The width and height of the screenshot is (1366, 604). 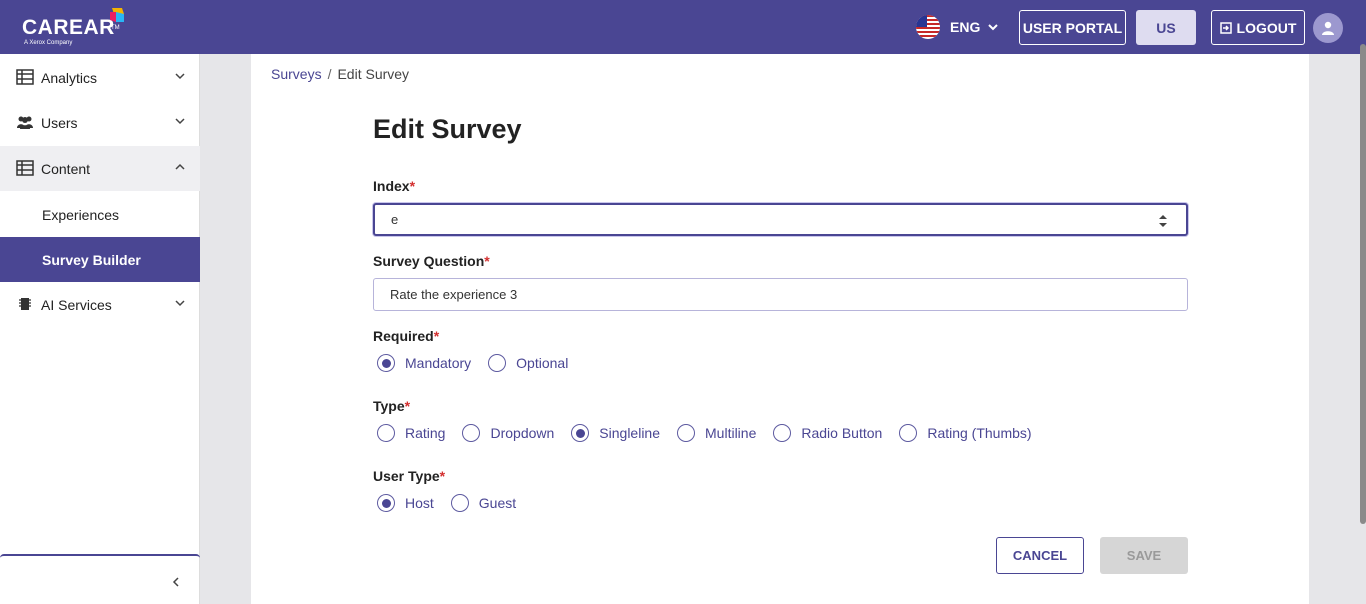 What do you see at coordinates (497, 503) in the screenshot?
I see `radio-label: Guest` at bounding box center [497, 503].